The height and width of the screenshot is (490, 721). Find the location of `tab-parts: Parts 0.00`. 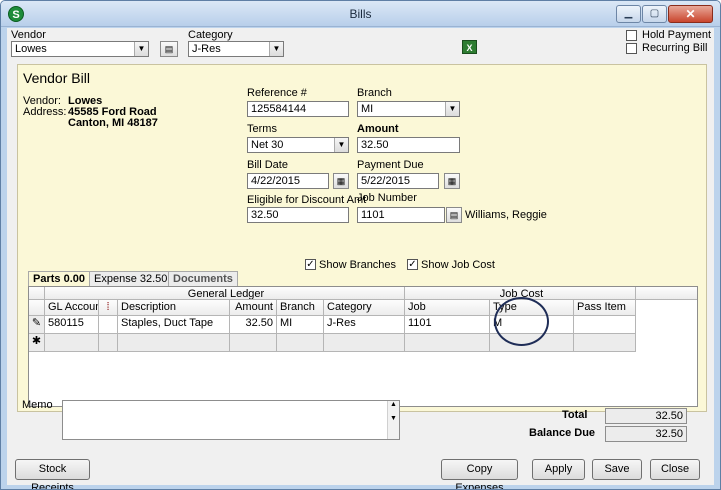

tab-parts: Parts 0.00 is located at coordinates (59, 279).